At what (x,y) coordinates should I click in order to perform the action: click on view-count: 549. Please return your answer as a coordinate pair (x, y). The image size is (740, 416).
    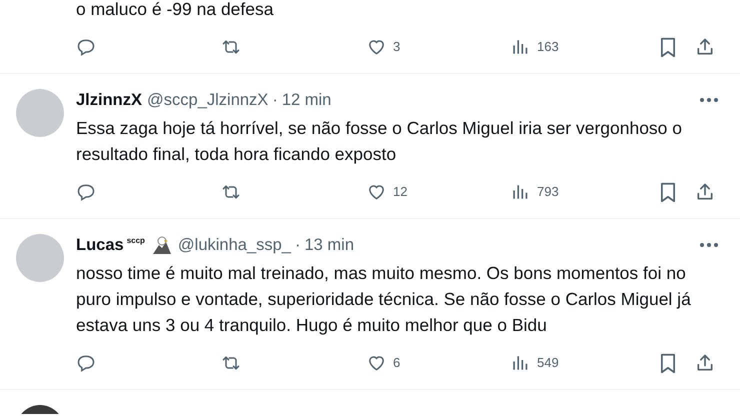
    Looking at the image, I should click on (548, 363).